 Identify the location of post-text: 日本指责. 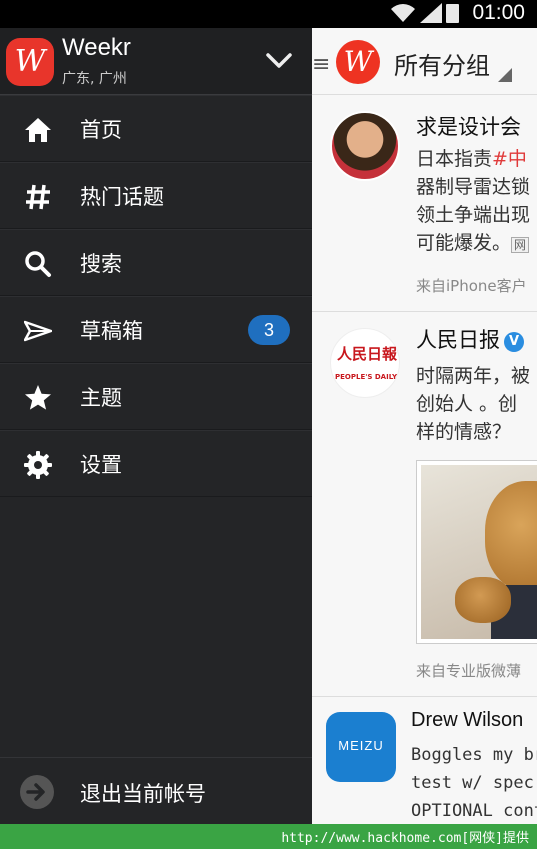
(454, 159).